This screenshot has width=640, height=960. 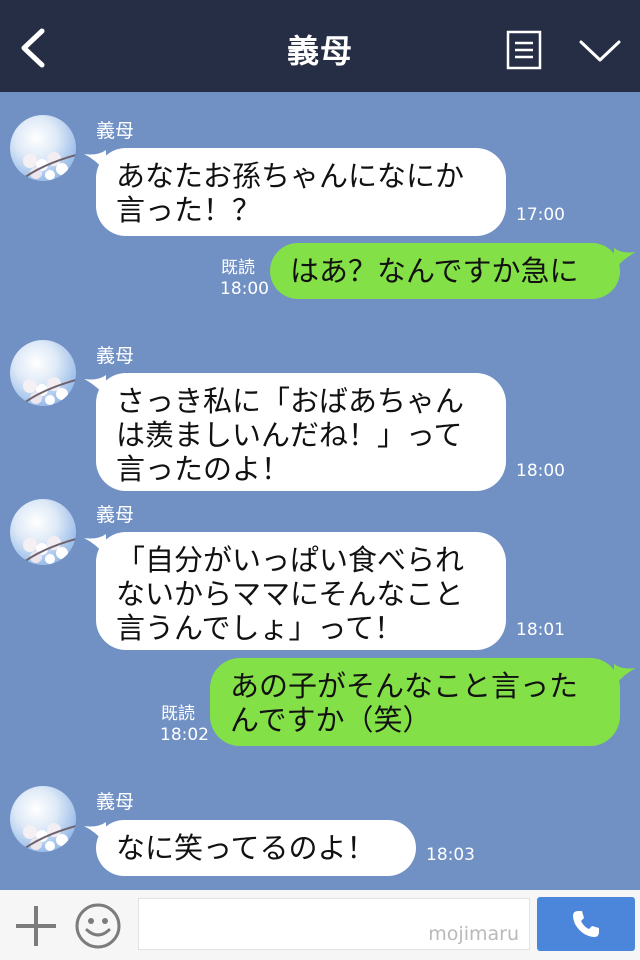 What do you see at coordinates (415, 702) in the screenshot?
I see `message-bubble: あの子がそんなこと言ったんですか（笑）` at bounding box center [415, 702].